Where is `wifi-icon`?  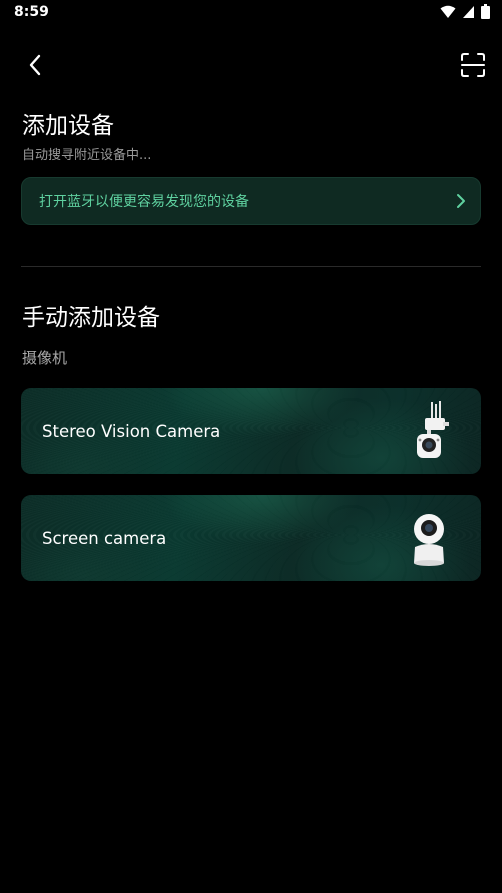 wifi-icon is located at coordinates (448, 11).